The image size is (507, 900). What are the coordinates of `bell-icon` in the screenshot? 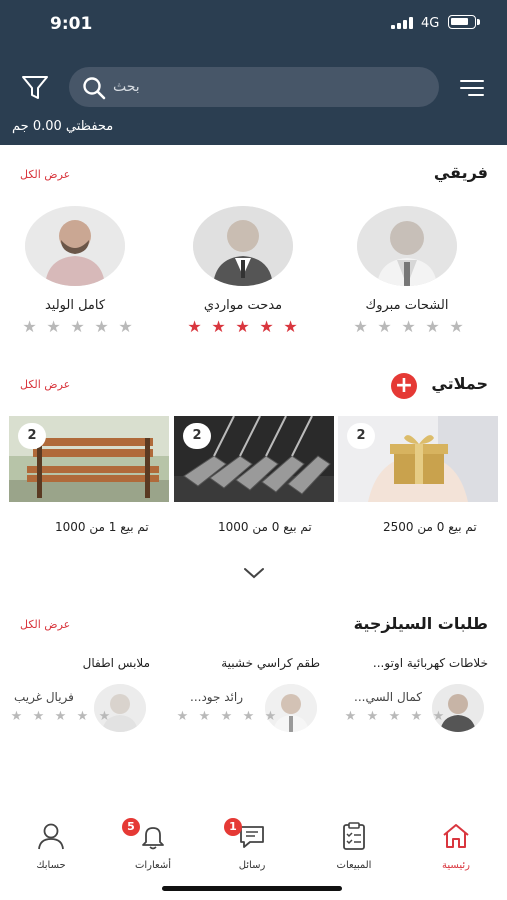 It's located at (153, 836).